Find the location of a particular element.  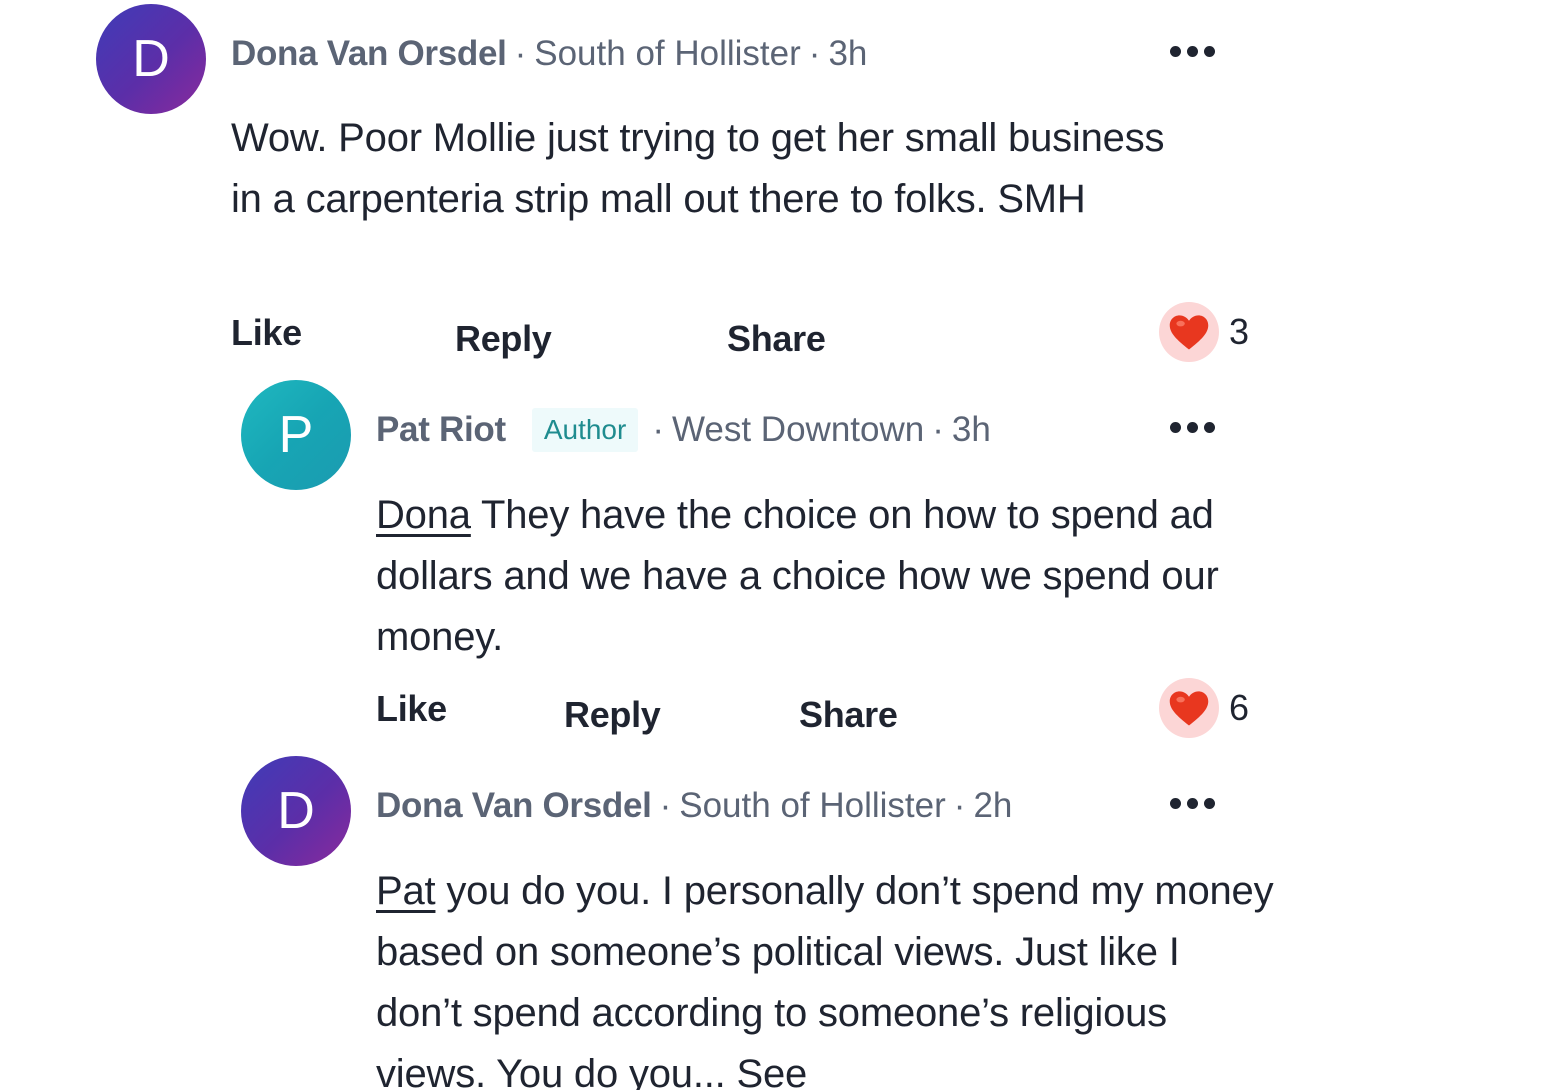

timestamp: 2h is located at coordinates (993, 805).